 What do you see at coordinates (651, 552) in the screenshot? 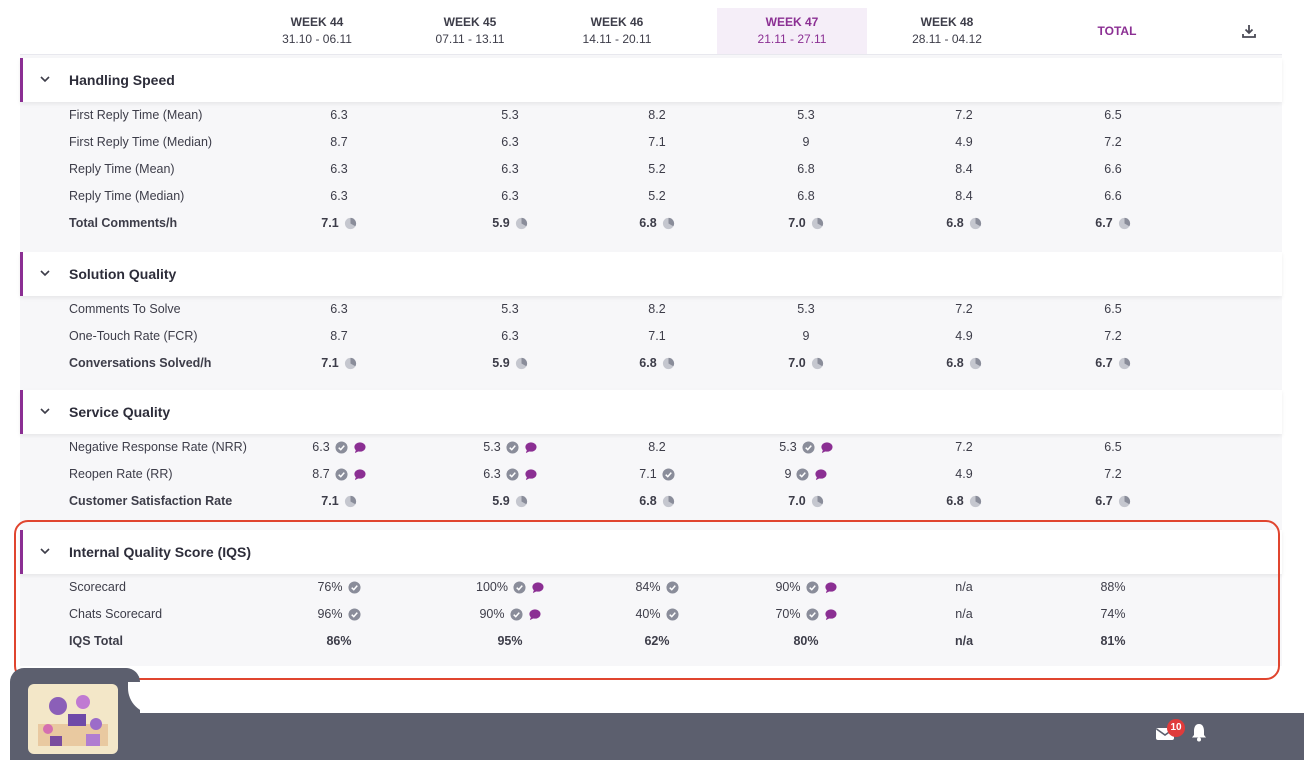
I see `section-header: Internal Quality Score (IQS)` at bounding box center [651, 552].